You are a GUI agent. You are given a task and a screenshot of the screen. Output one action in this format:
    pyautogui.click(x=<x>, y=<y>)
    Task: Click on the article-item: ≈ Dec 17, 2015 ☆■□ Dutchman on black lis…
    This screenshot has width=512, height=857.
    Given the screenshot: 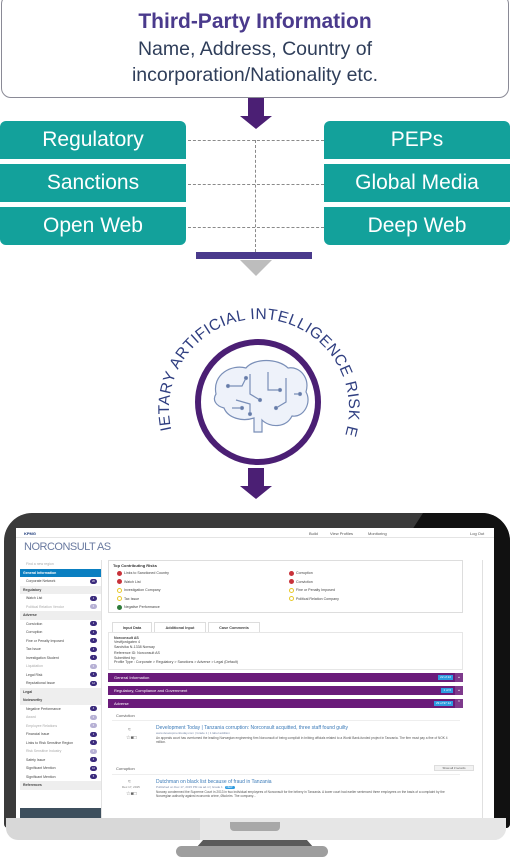 What is the action you would take?
    pyautogui.click(x=286, y=795)
    